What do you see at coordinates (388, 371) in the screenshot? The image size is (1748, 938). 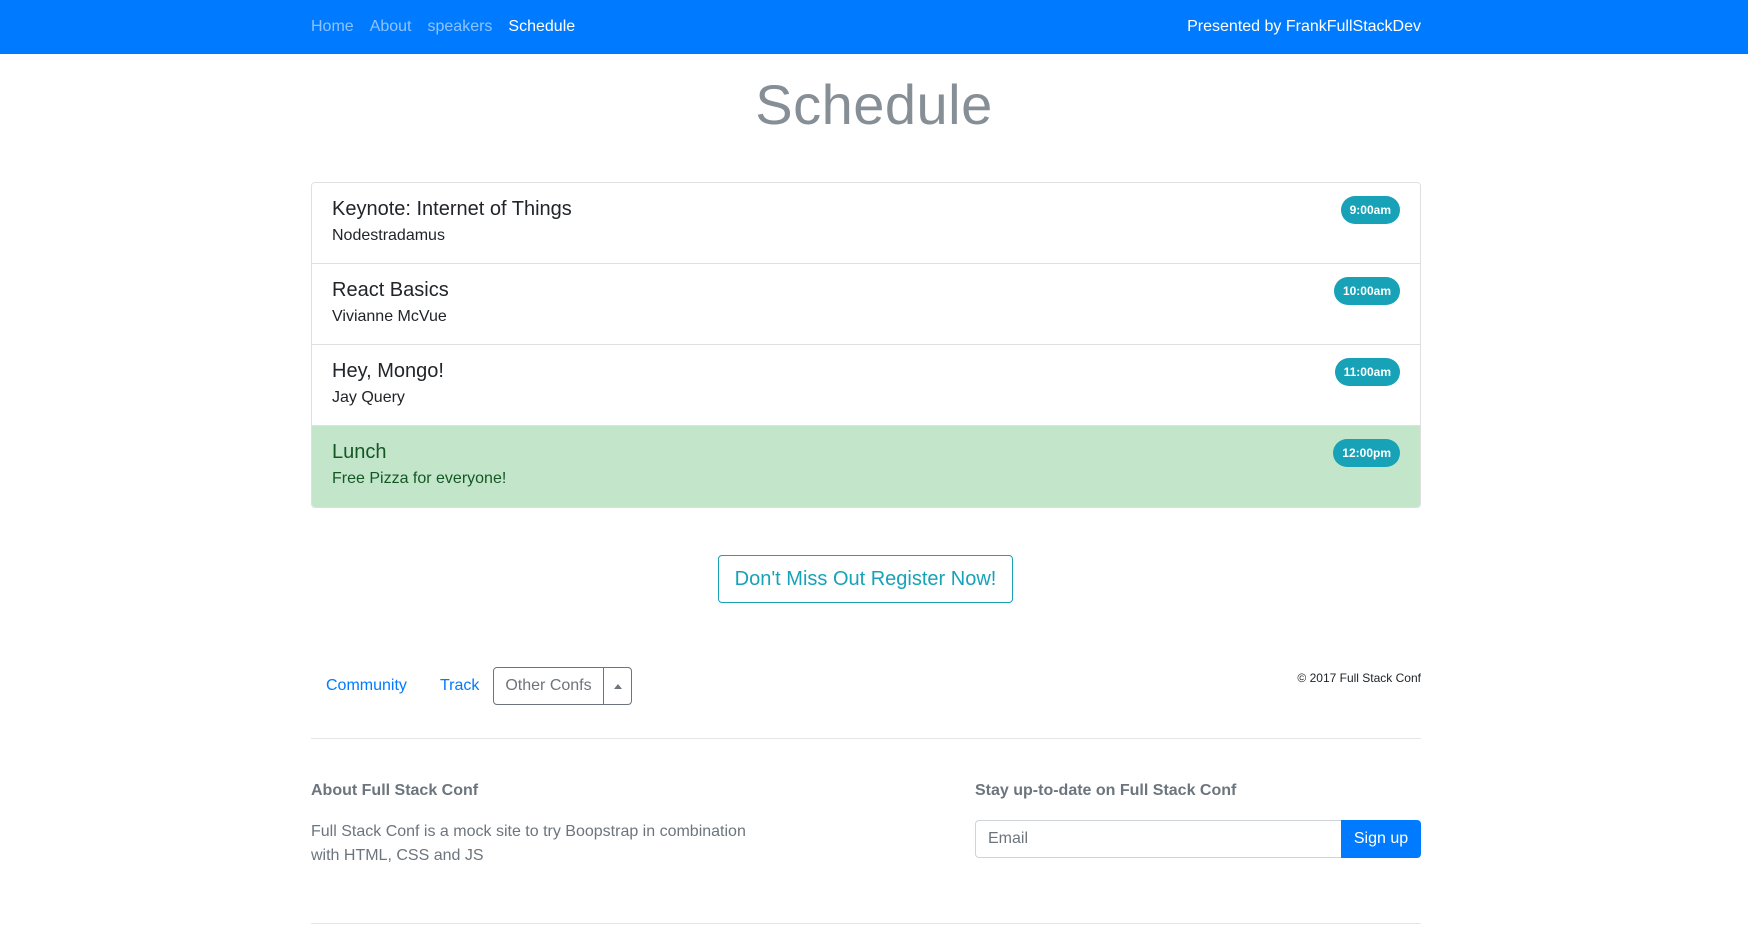 I see `schedule-item-title: Hey, Mongo!` at bounding box center [388, 371].